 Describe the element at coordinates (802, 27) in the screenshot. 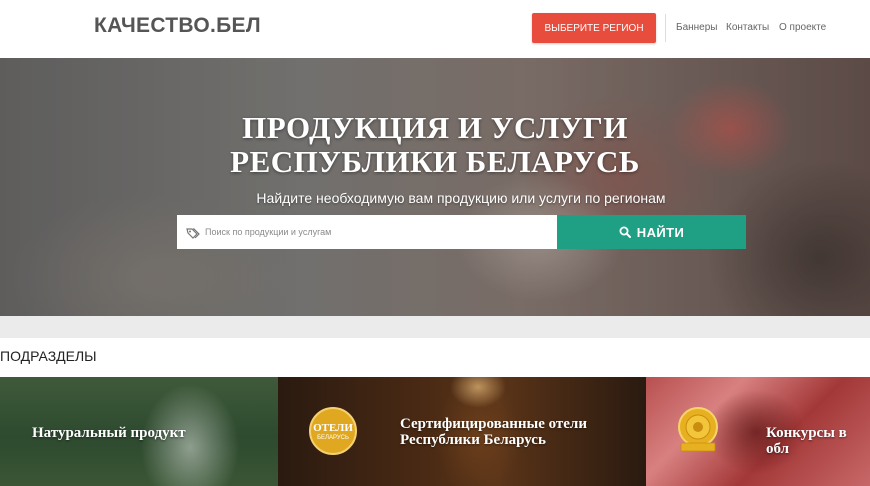

I see `nav-link-about: О проекте` at that location.